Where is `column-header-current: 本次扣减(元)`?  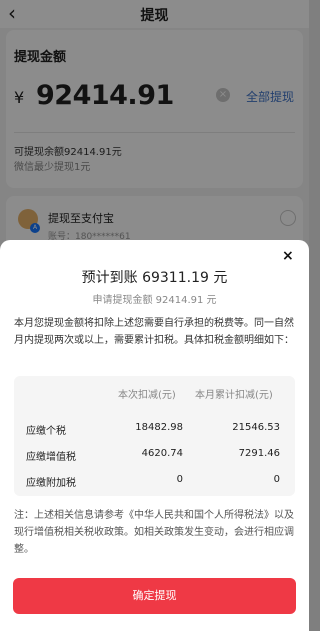
column-header-current: 本次扣减(元) is located at coordinates (147, 395).